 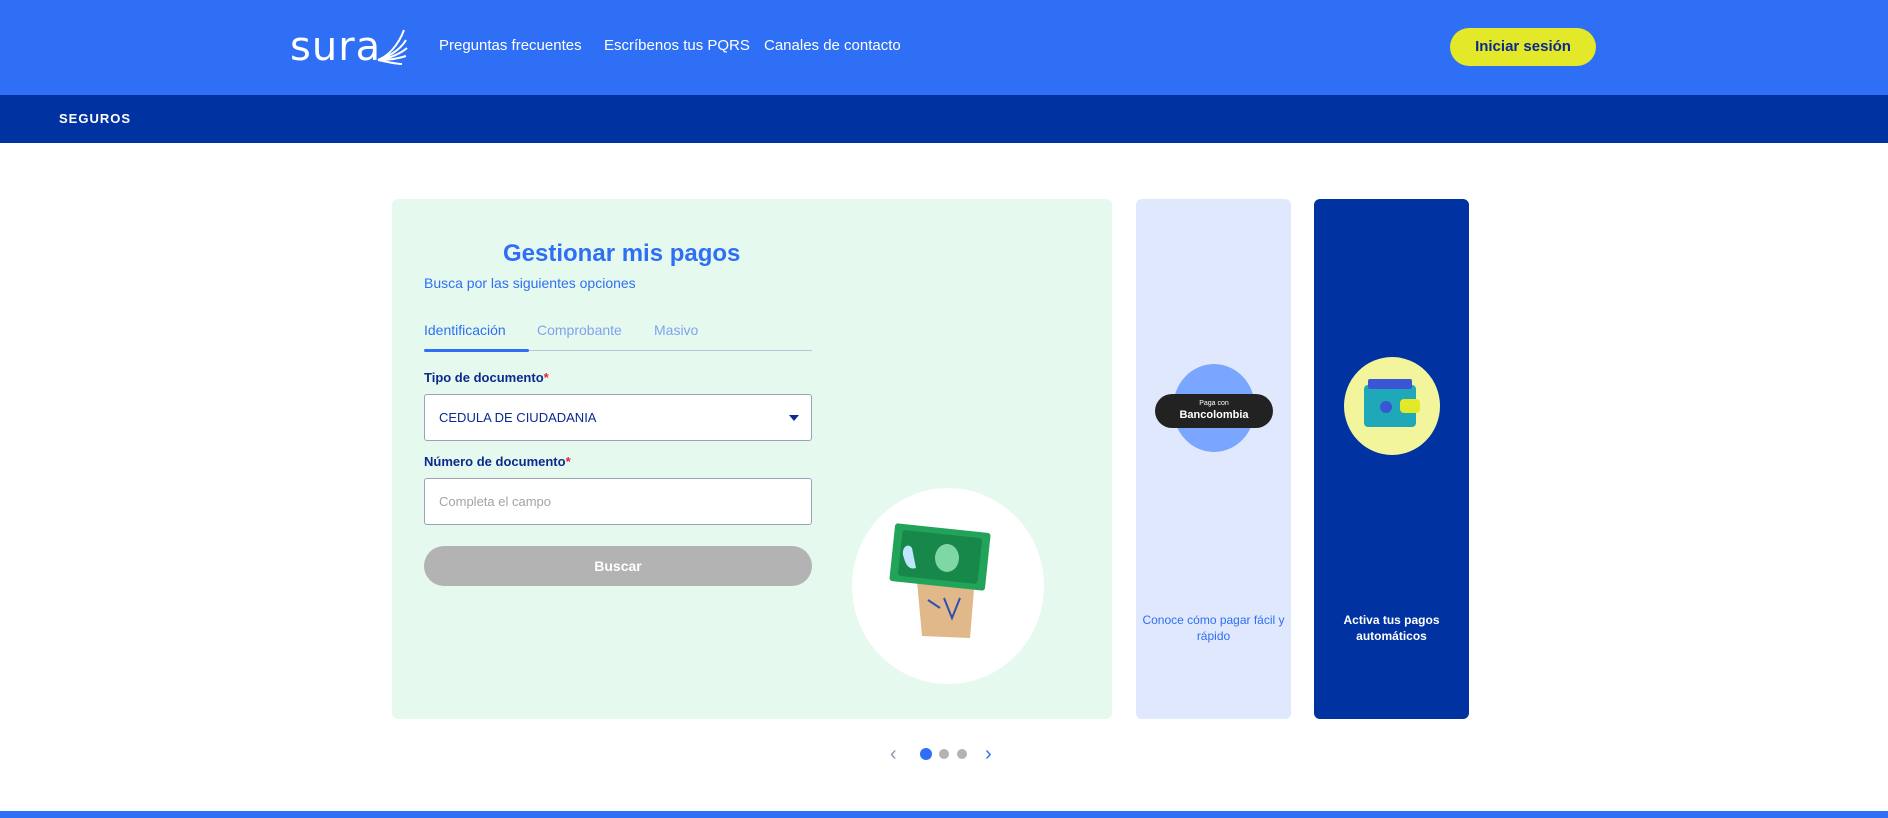 What do you see at coordinates (1214, 403) in the screenshot?
I see `badge-small-text: Paga con` at bounding box center [1214, 403].